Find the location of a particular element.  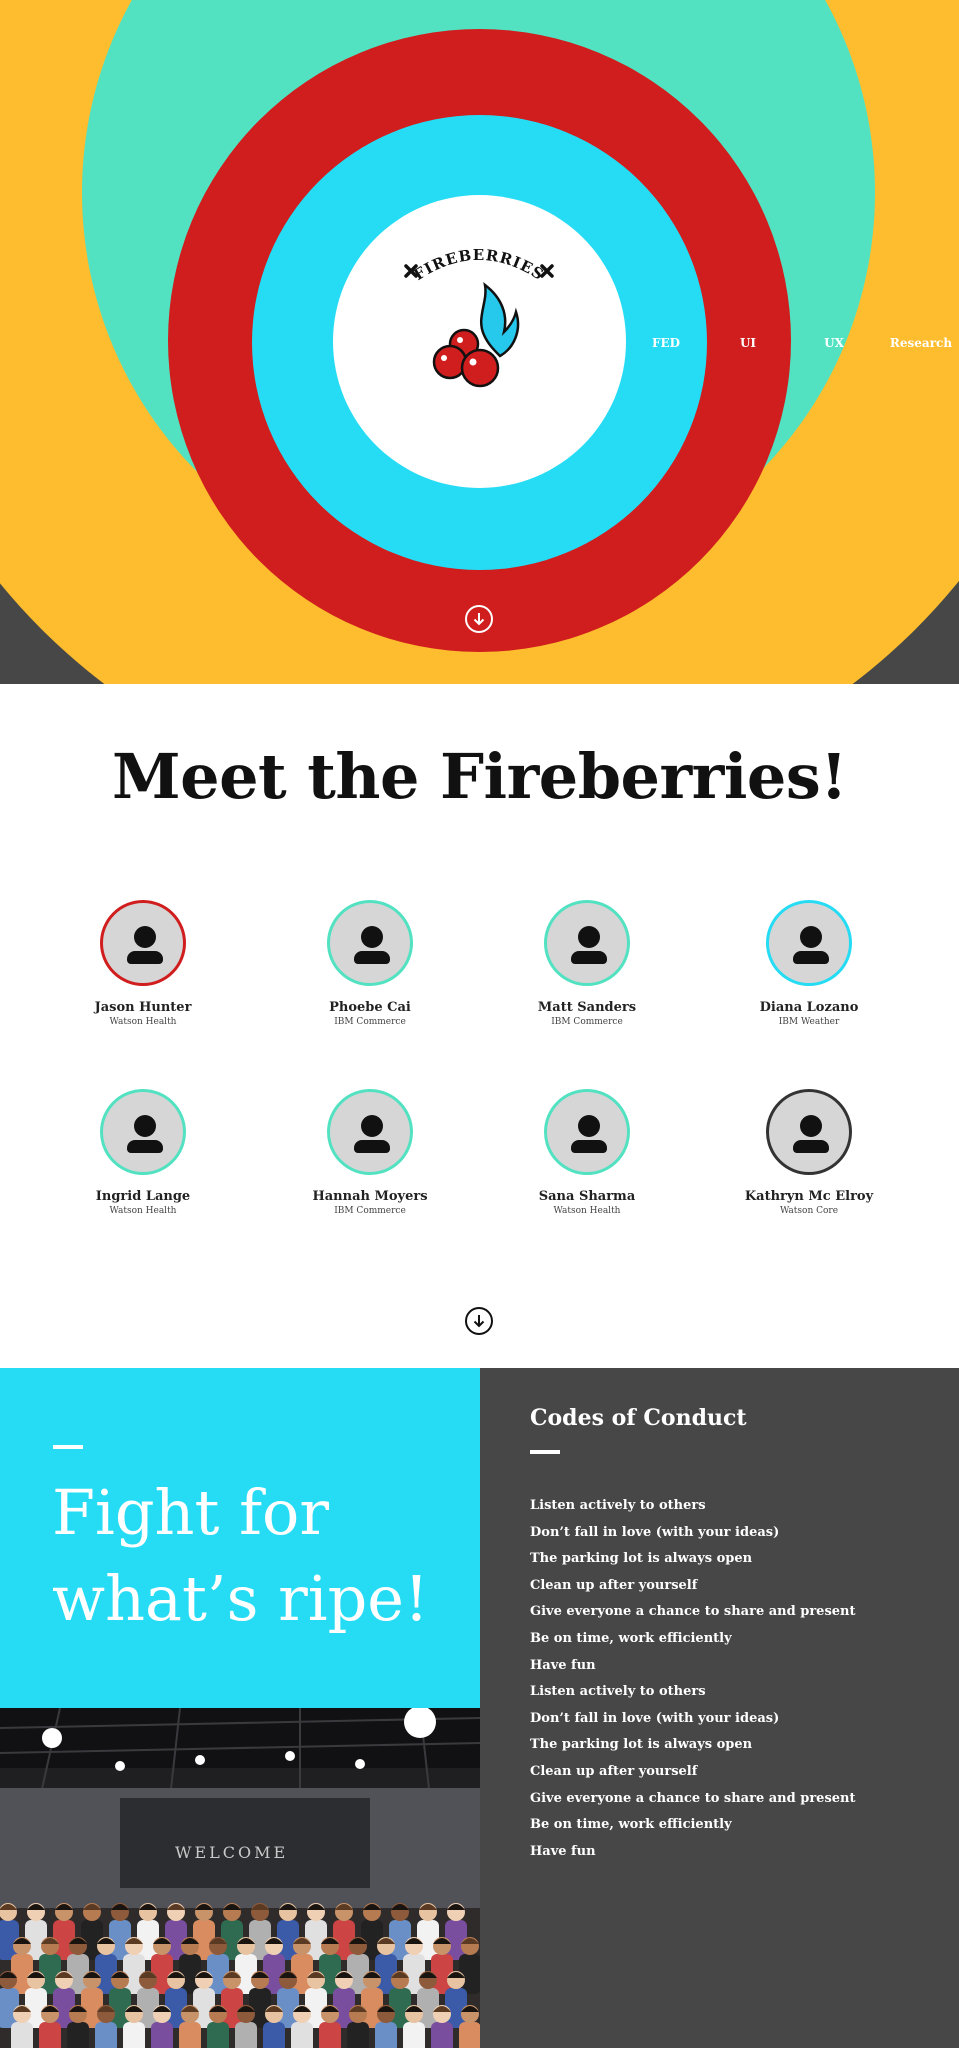

hero-scroll-down-button is located at coordinates (479, 619).